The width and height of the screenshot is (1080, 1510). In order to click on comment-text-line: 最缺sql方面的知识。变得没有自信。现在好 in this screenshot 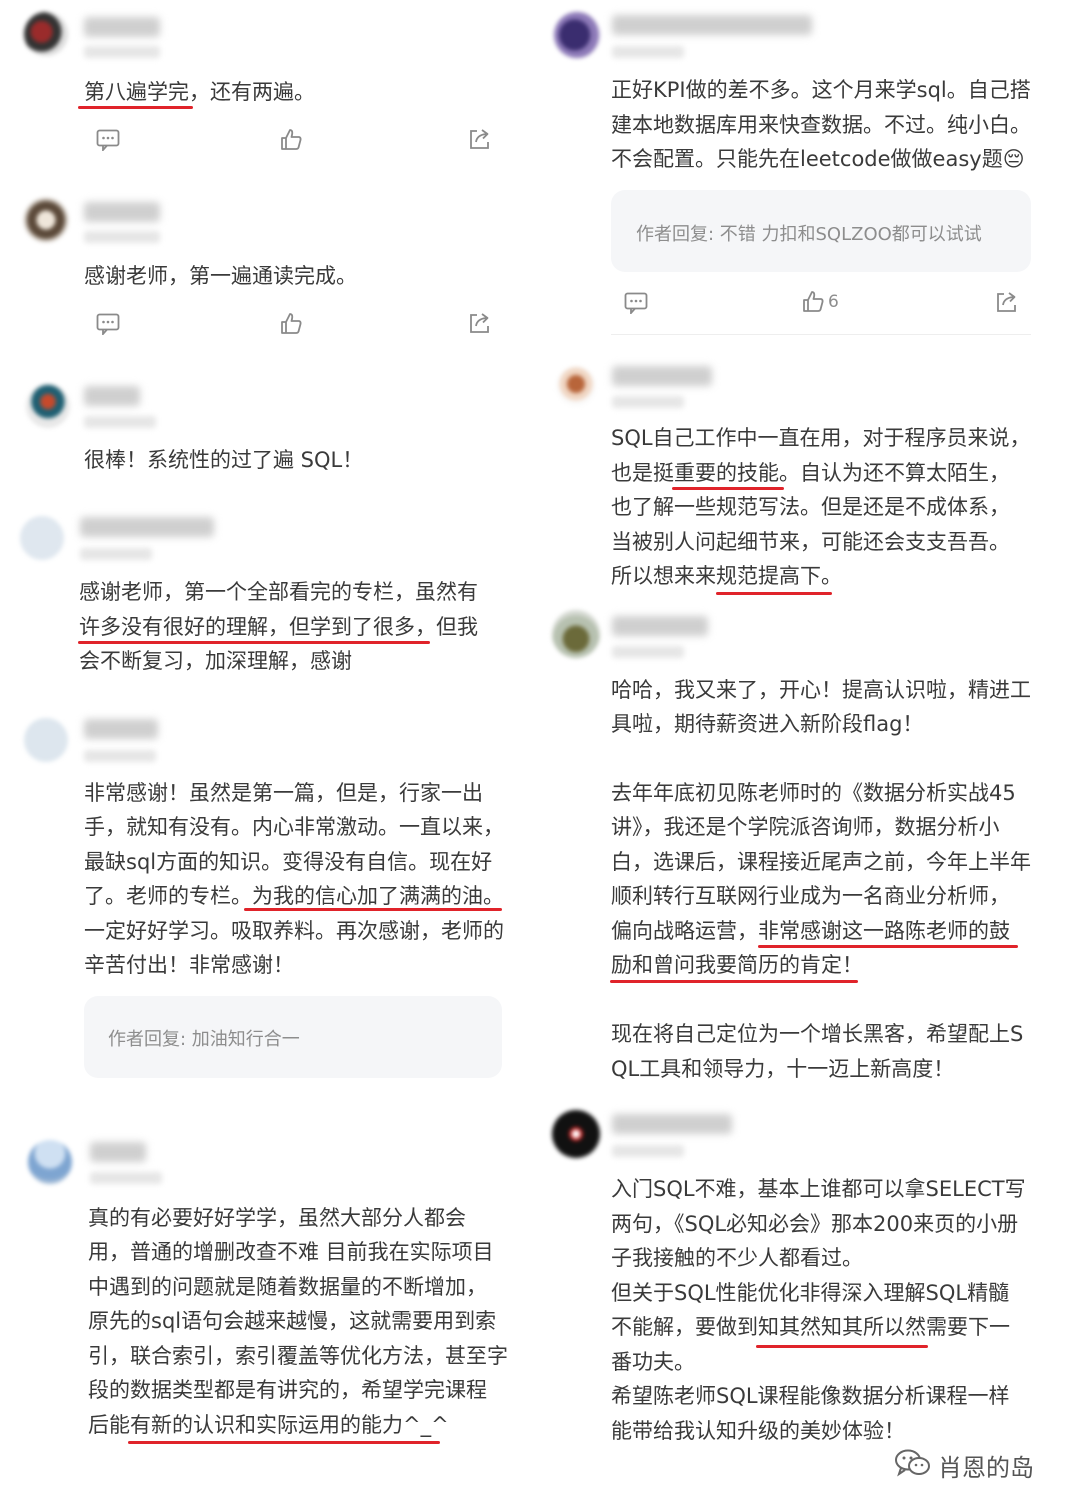, I will do `click(288, 862)`.